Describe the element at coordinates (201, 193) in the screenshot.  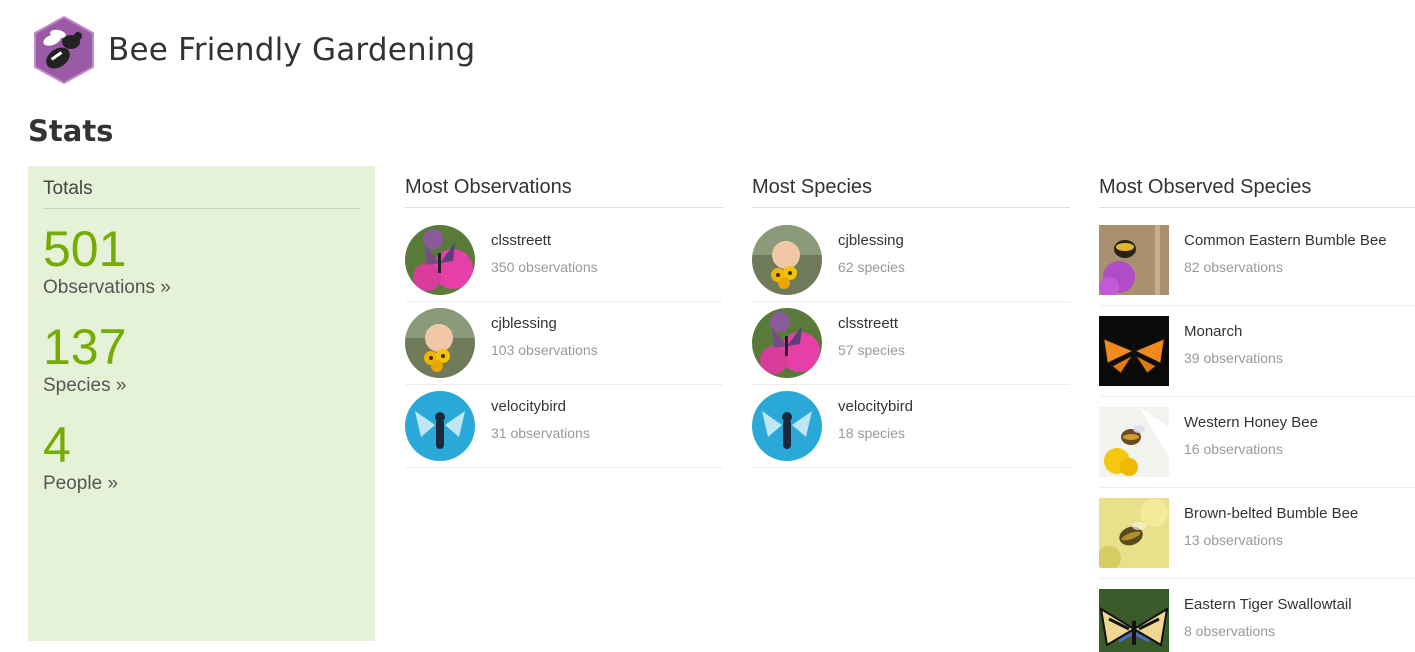
I see `totals-title: Totals` at that location.